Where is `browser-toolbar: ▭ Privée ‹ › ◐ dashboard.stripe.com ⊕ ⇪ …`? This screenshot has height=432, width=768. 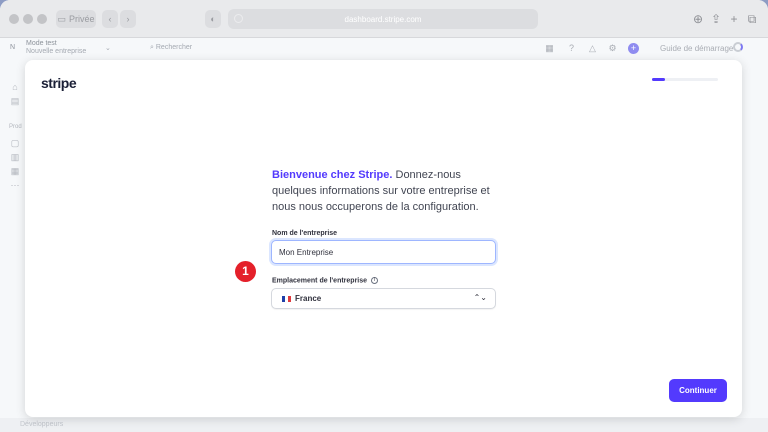 browser-toolbar: ▭ Privée ‹ › ◐ dashboard.stripe.com ⊕ ⇪ … is located at coordinates (384, 19).